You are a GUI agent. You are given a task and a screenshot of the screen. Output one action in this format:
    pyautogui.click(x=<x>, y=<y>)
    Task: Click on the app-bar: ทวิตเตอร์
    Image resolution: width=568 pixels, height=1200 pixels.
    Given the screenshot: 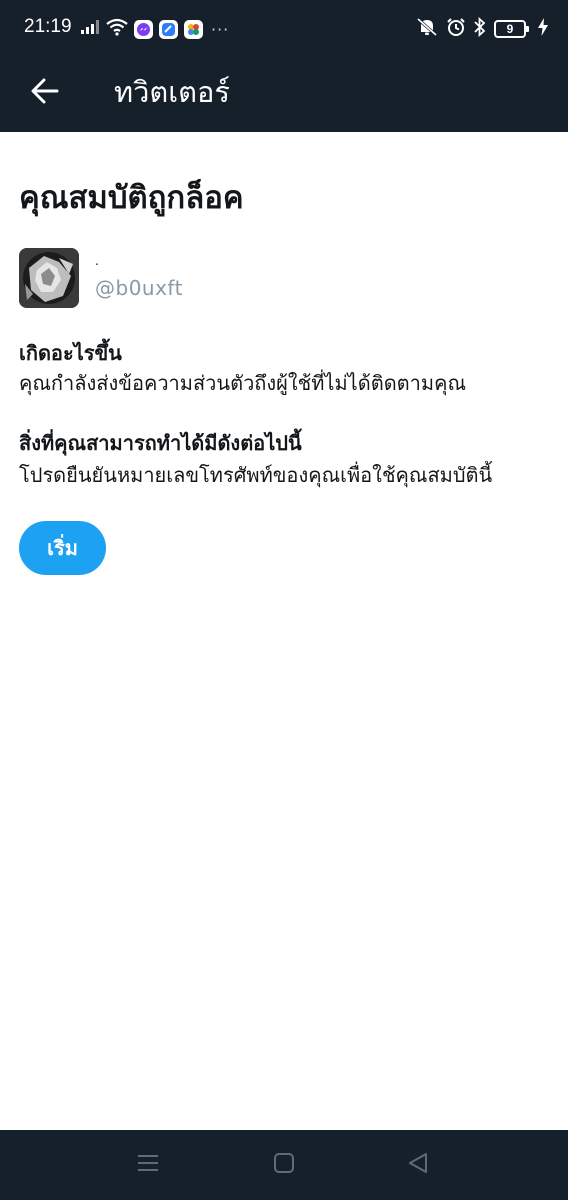 What is the action you would take?
    pyautogui.click(x=284, y=95)
    